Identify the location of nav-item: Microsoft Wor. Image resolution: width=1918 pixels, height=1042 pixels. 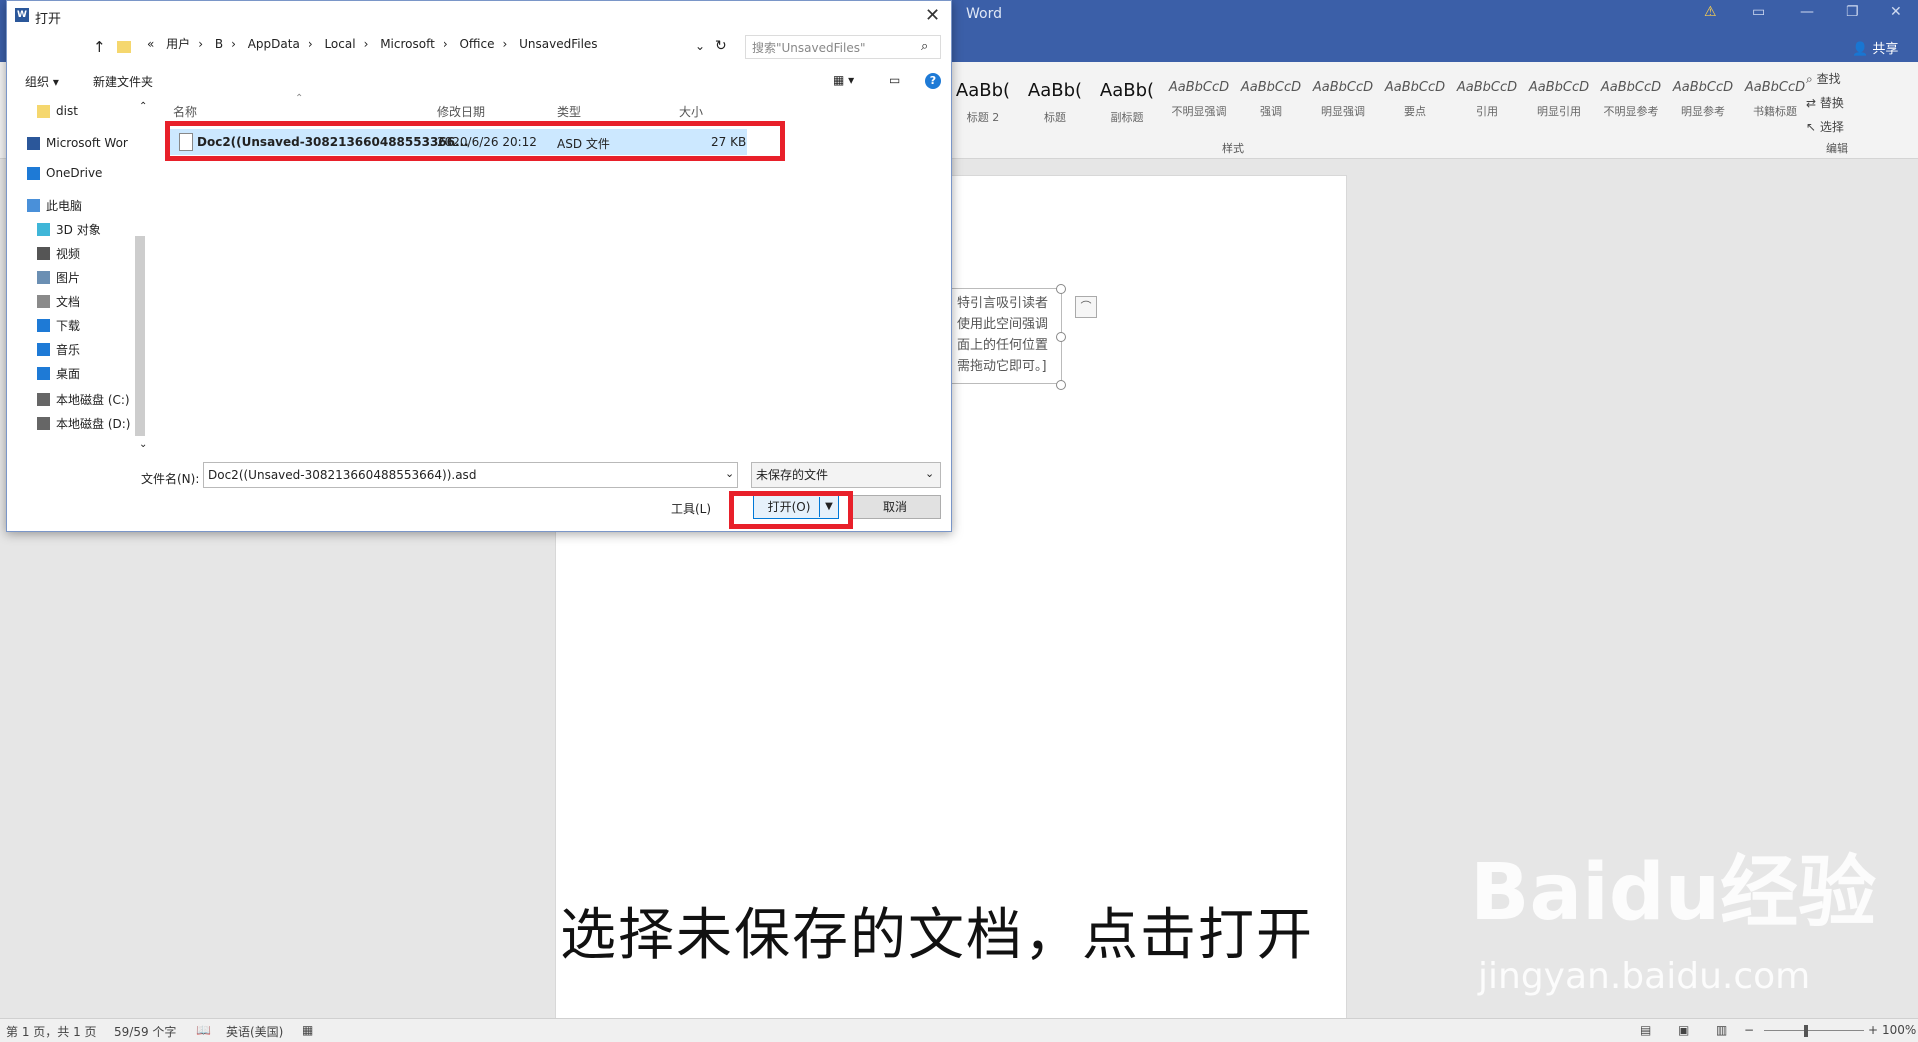
(77, 143).